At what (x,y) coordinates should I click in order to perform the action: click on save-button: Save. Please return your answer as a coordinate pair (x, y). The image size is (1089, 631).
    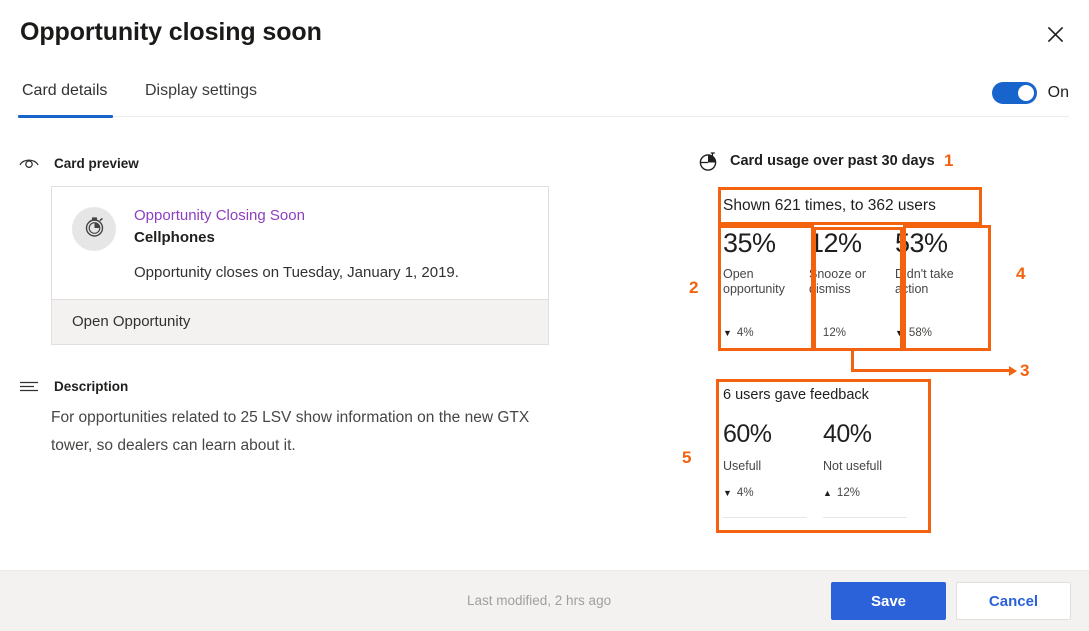
    Looking at the image, I should click on (888, 601).